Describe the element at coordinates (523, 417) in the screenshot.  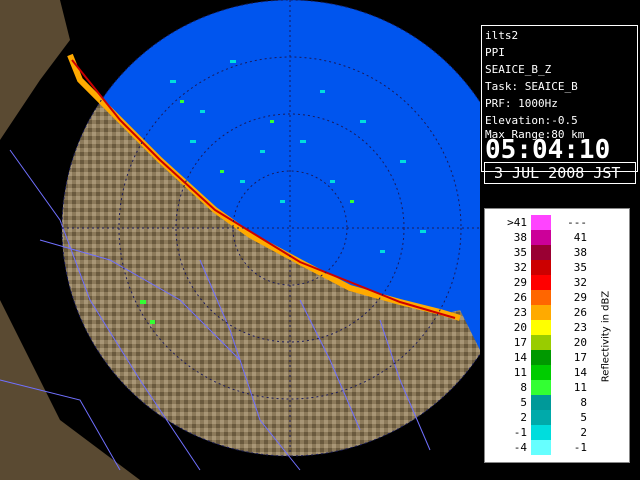
I see `legend-row-low: 2` at that location.